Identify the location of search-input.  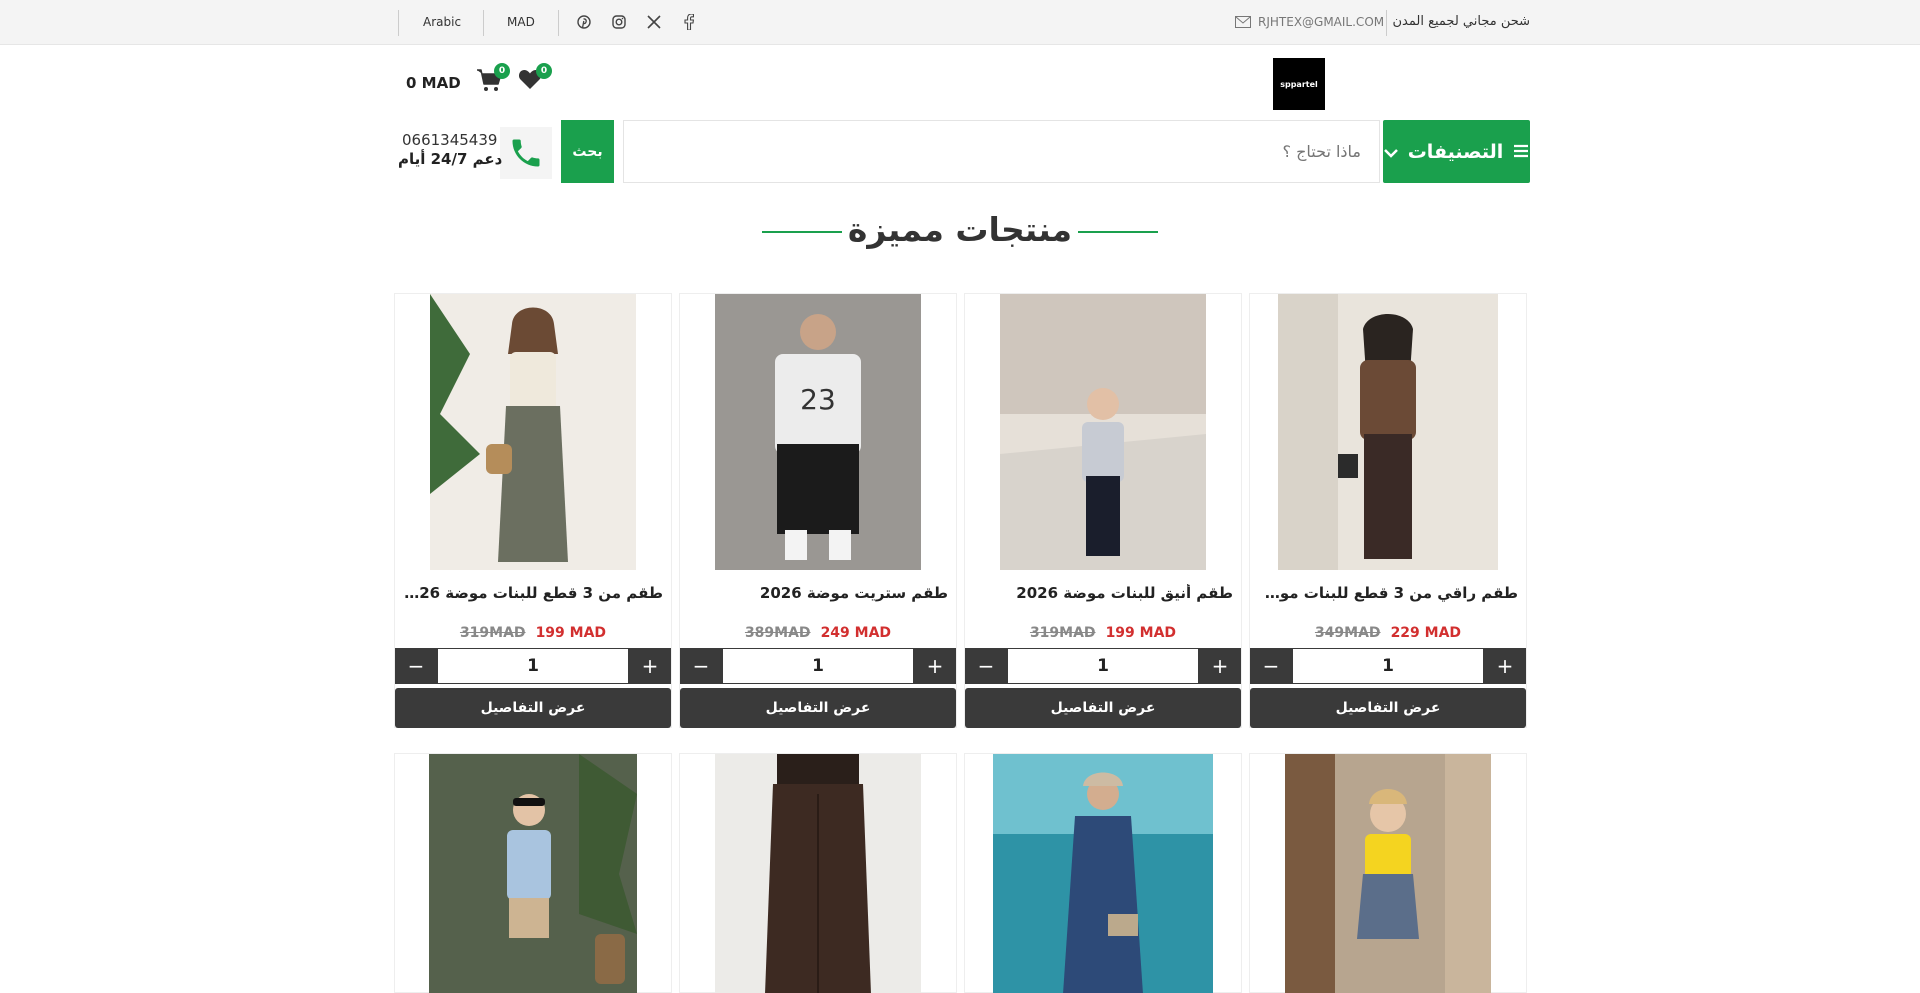
(1001, 151).